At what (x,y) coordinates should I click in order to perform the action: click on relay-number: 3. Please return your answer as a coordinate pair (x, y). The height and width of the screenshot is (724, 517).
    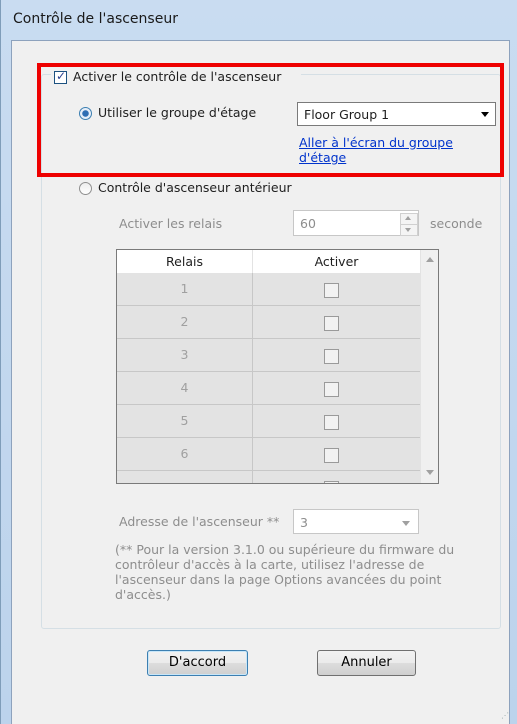
    Looking at the image, I should click on (184, 354).